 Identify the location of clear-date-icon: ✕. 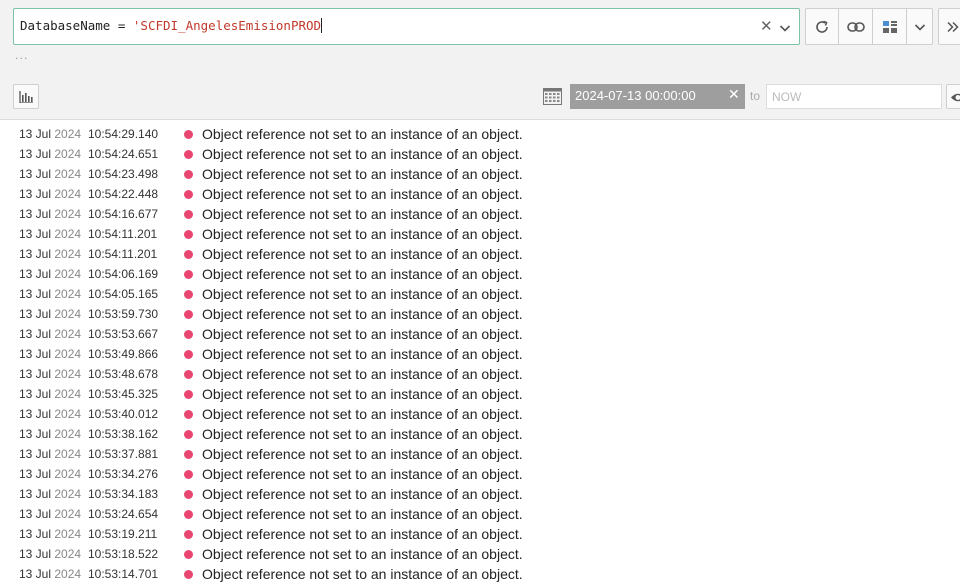
(734, 95).